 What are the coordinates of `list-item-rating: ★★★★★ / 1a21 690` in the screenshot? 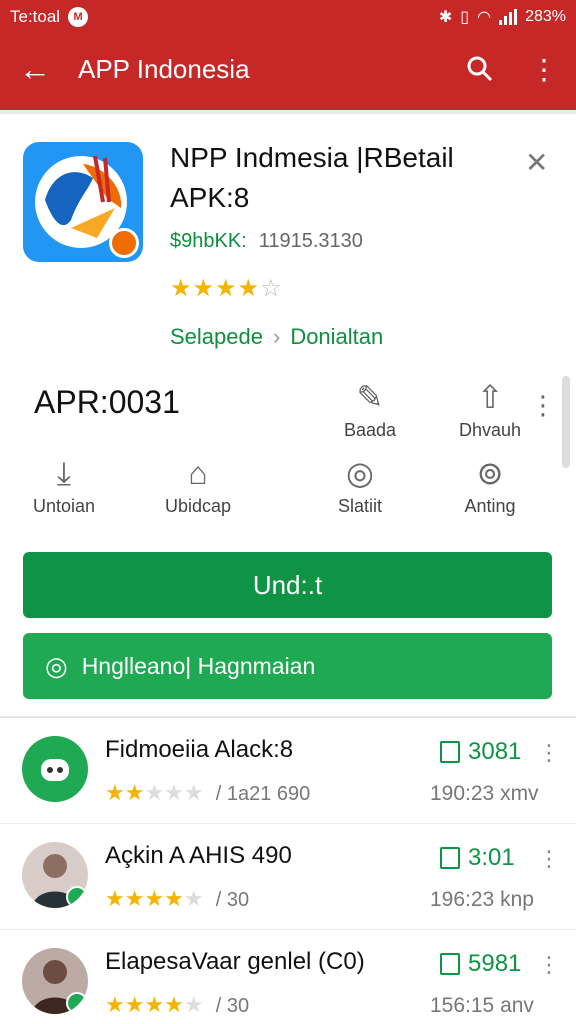 It's located at (208, 792).